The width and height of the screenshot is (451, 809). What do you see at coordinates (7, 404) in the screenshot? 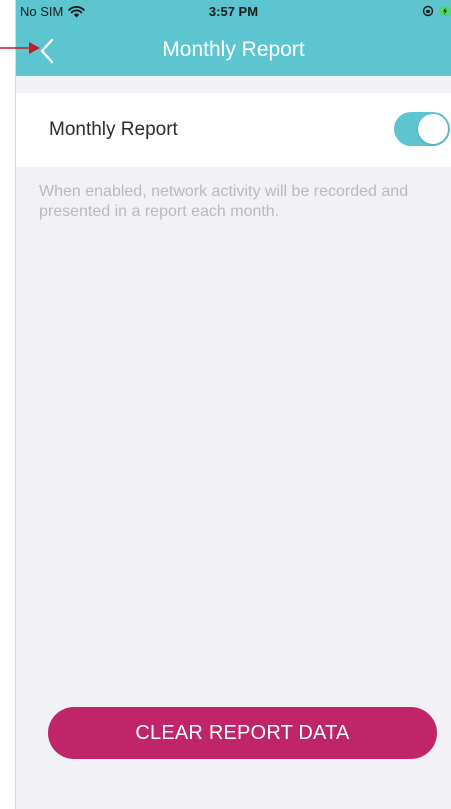
I see `left-gutter` at bounding box center [7, 404].